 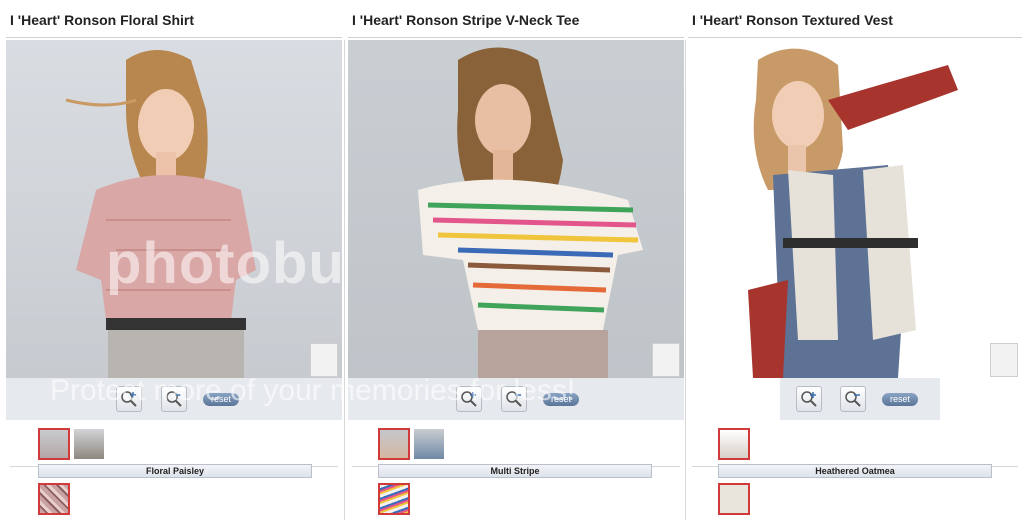 I want to click on color-name-bar-2: Multi Stripe, so click(x=515, y=471).